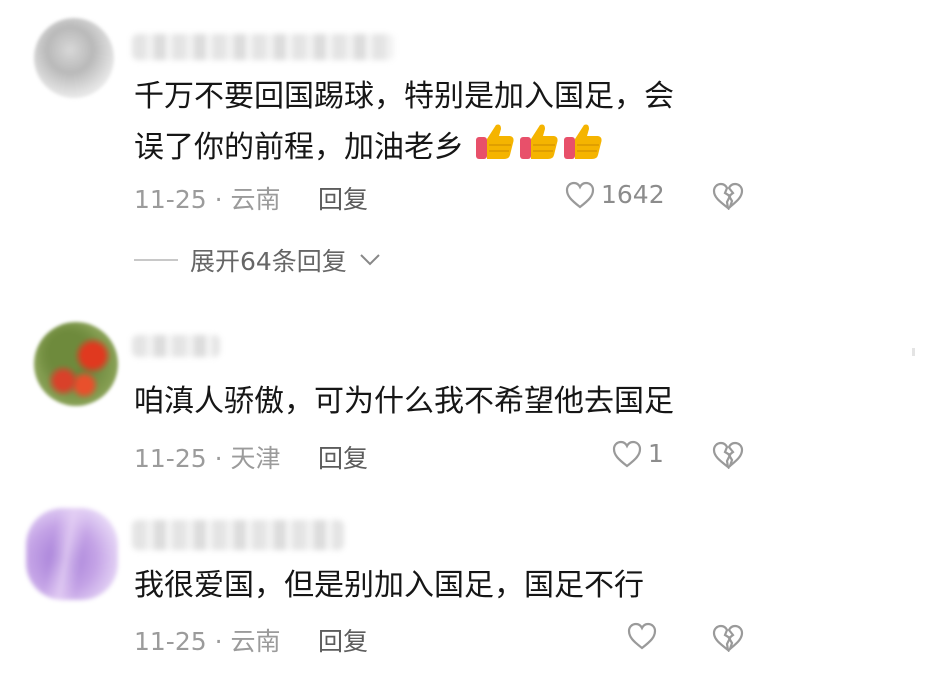 The height and width of the screenshot is (679, 948). I want to click on comment-text-line: 误了你的前程，加油老乡, so click(299, 147).